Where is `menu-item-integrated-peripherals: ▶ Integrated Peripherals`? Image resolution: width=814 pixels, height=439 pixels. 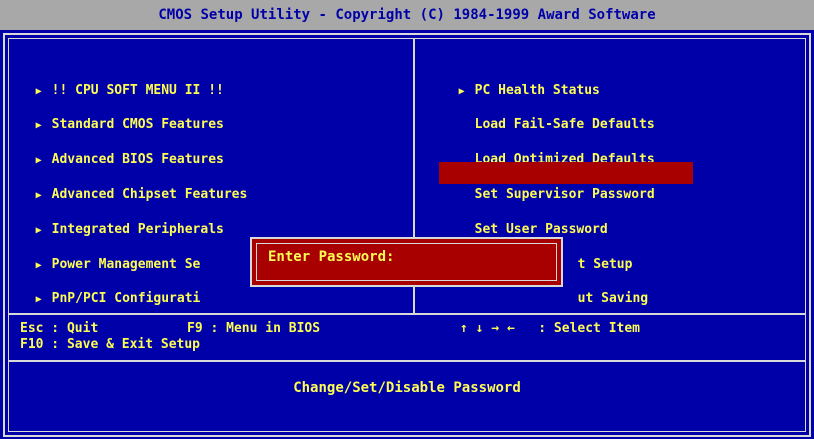 menu-item-integrated-peripherals: ▶ Integrated Peripherals is located at coordinates (122, 217).